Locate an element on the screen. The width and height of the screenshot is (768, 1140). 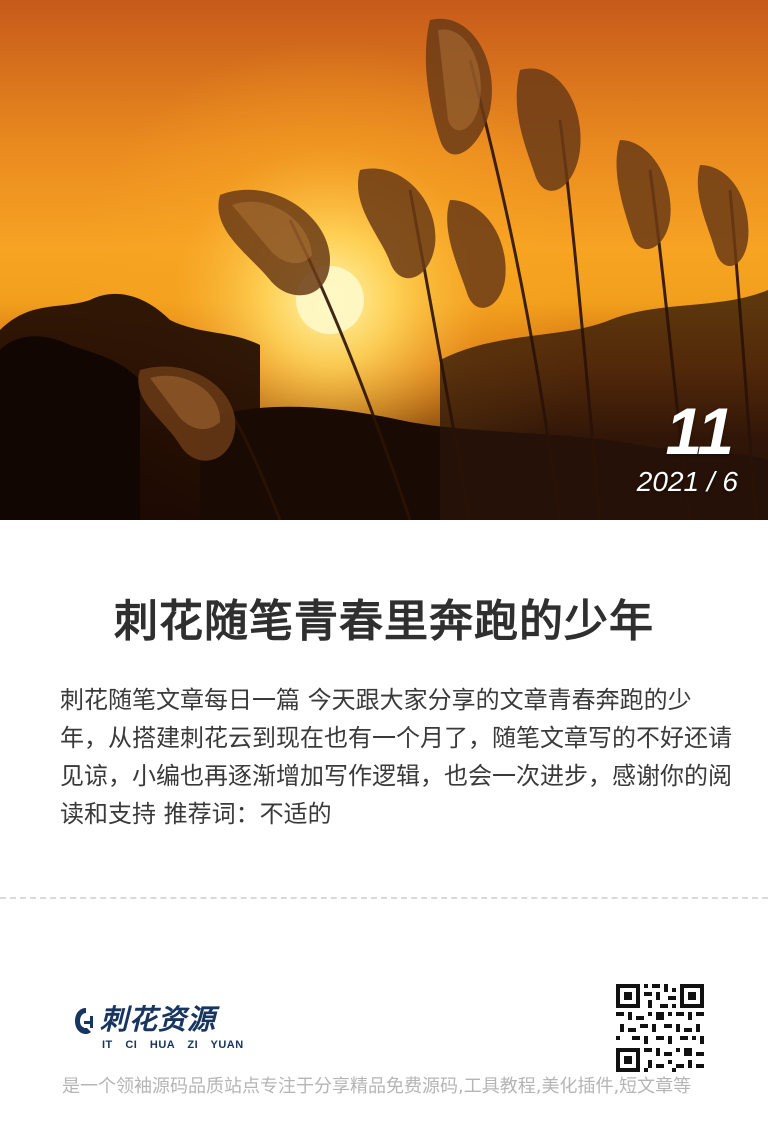
brand-logo-text: 刺花资源 is located at coordinates (158, 1019).